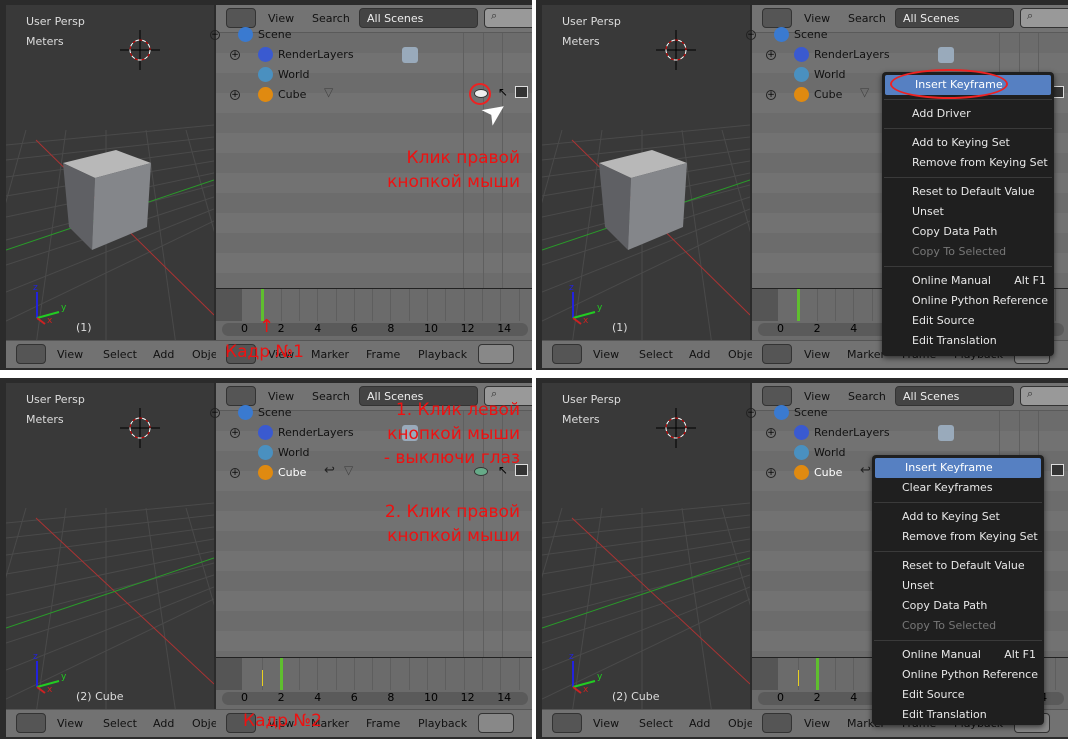 This screenshot has width=1068, height=739. What do you see at coordinates (958, 517) in the screenshot?
I see `menu-item-add-to-keying-set: Add to Keying Set` at bounding box center [958, 517].